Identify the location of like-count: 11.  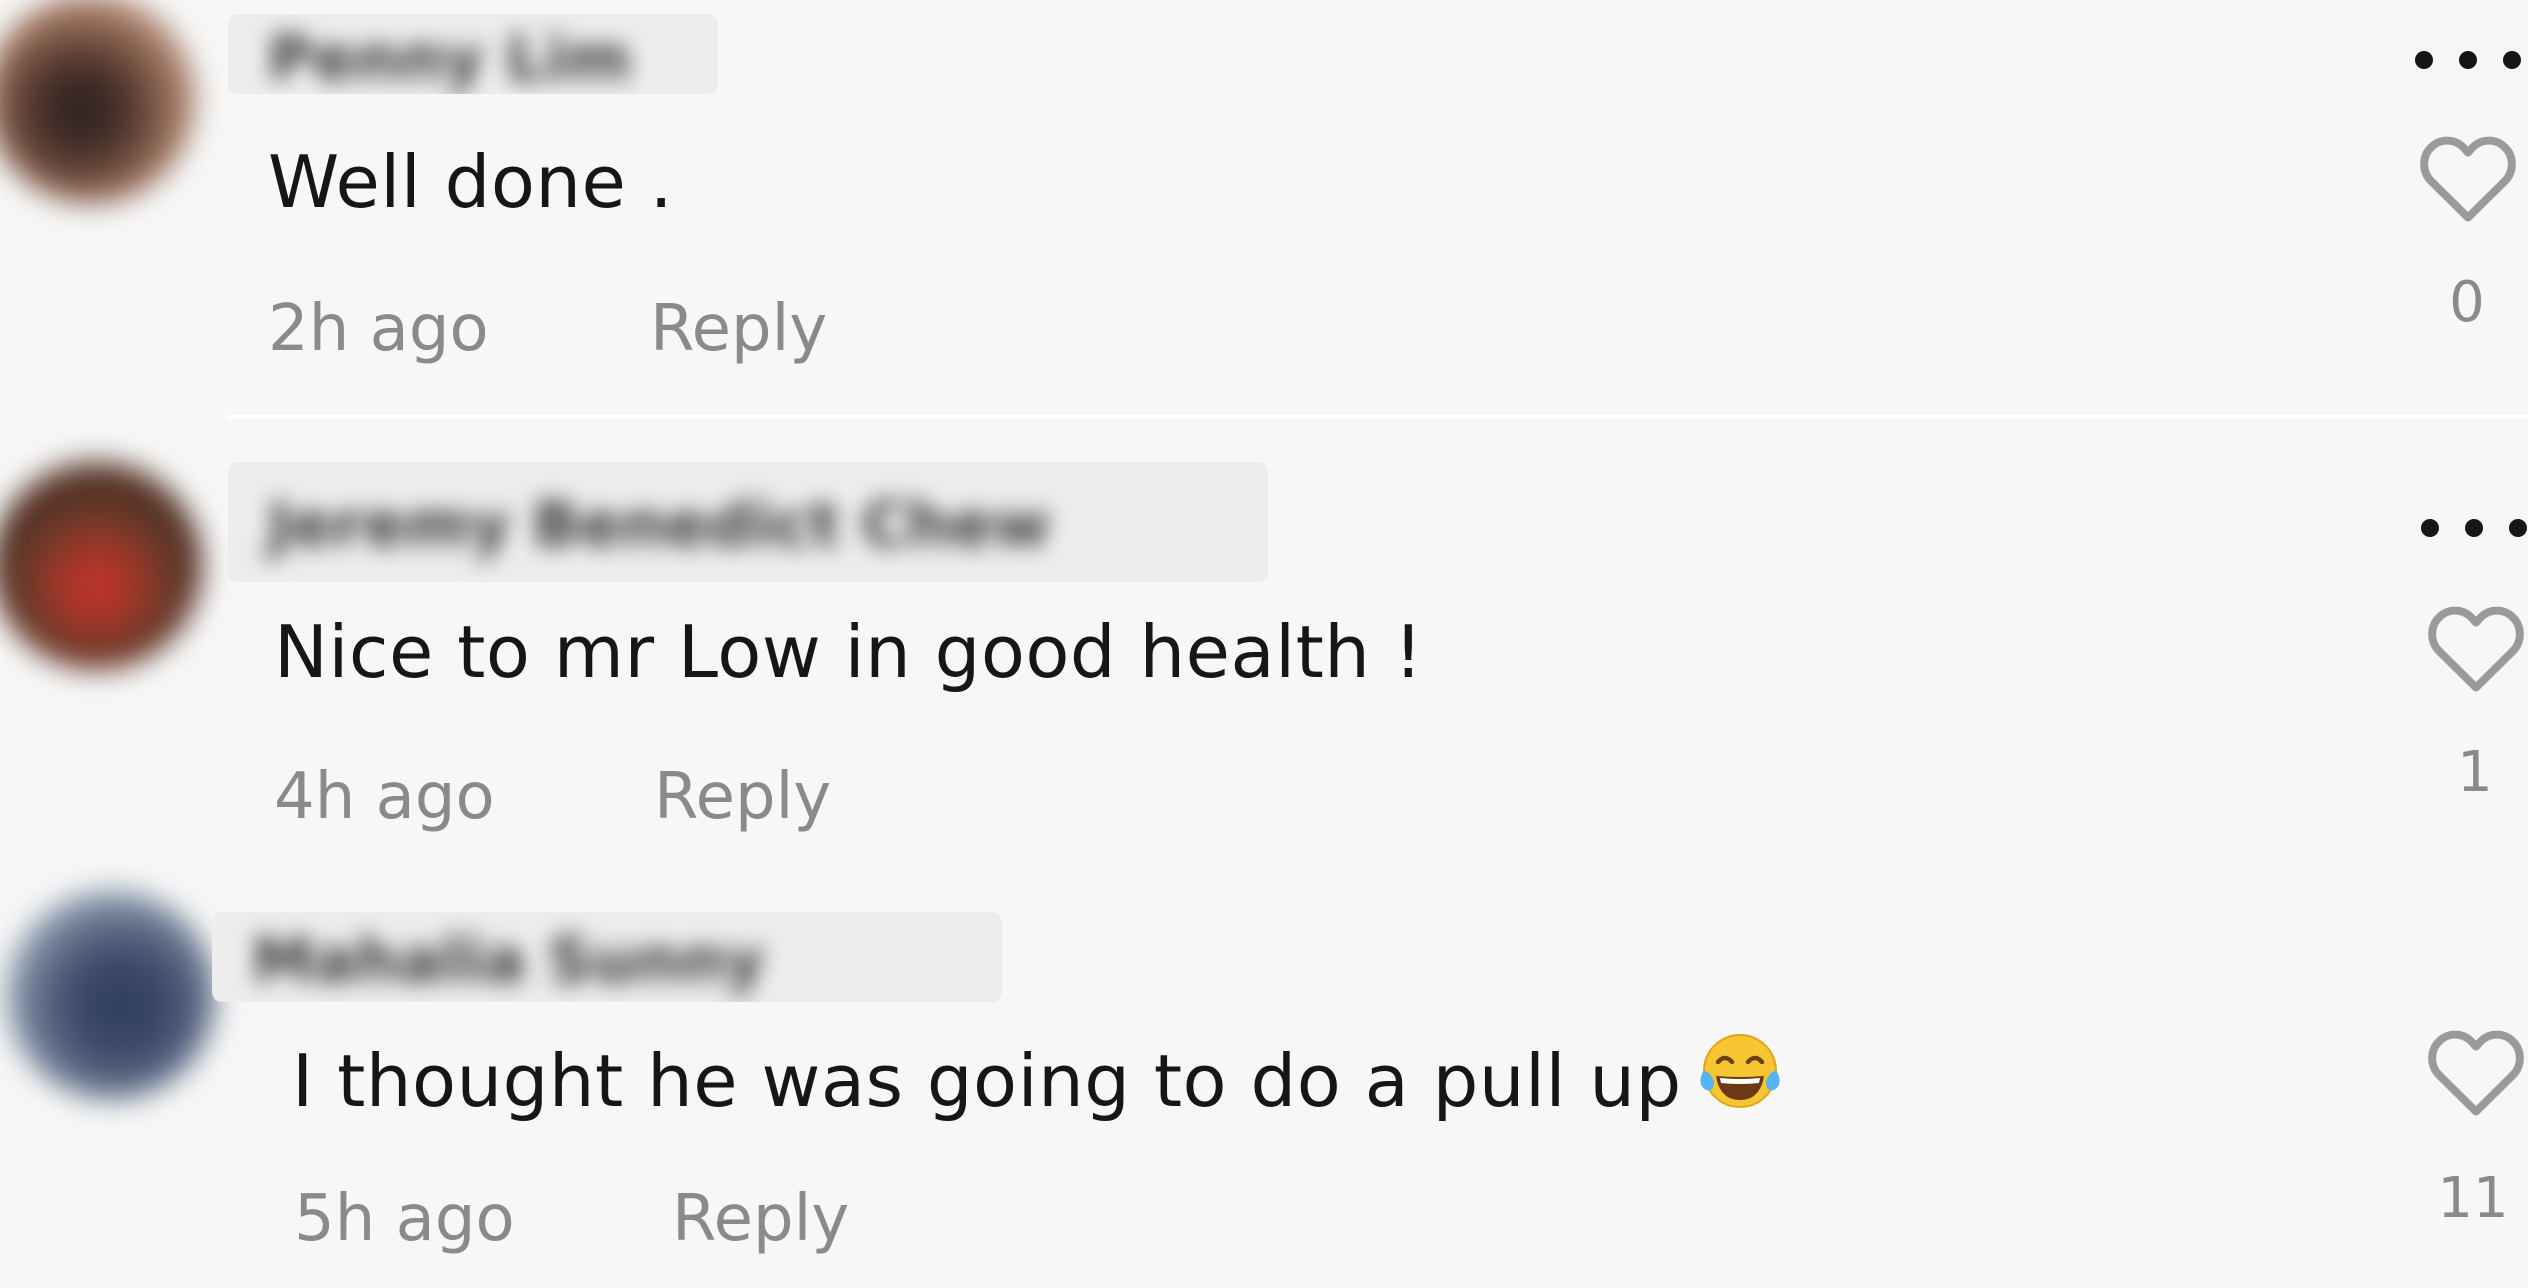
(2473, 1198).